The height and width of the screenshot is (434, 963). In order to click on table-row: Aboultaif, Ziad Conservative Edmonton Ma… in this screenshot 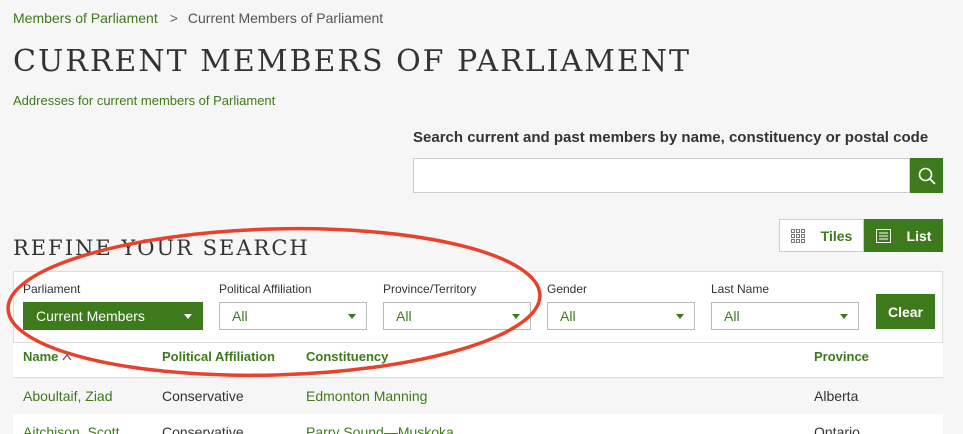, I will do `click(478, 396)`.